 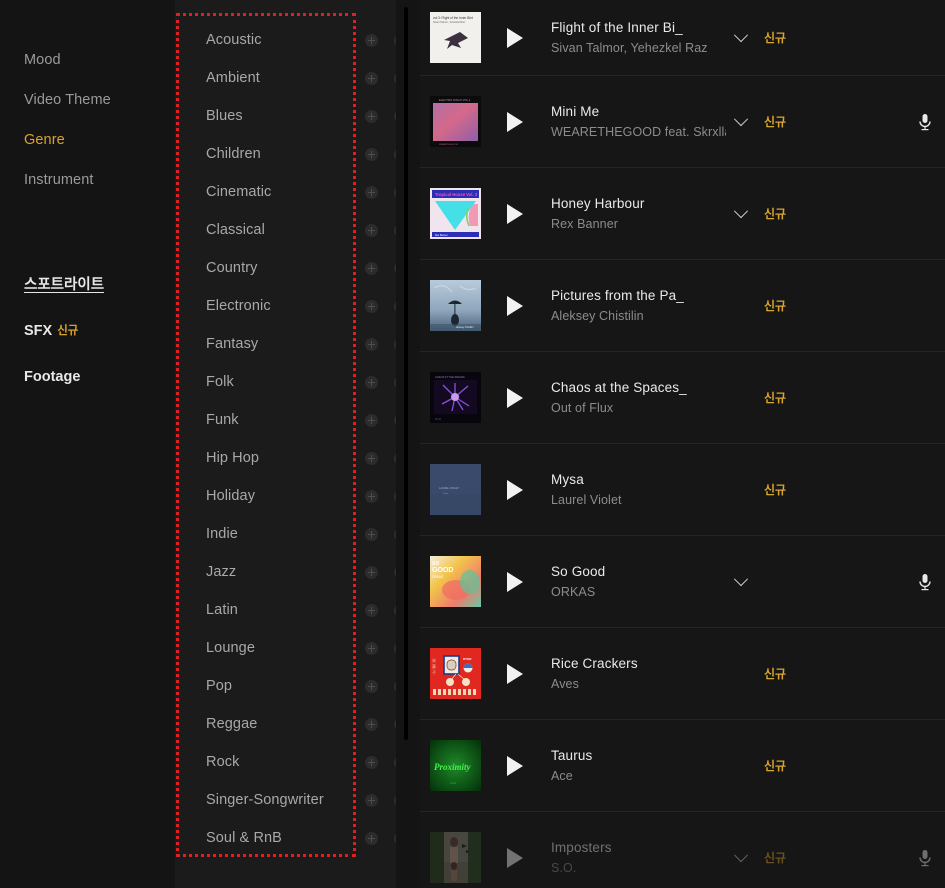 I want to click on genre-list-item: Rock, so click(x=297, y=762).